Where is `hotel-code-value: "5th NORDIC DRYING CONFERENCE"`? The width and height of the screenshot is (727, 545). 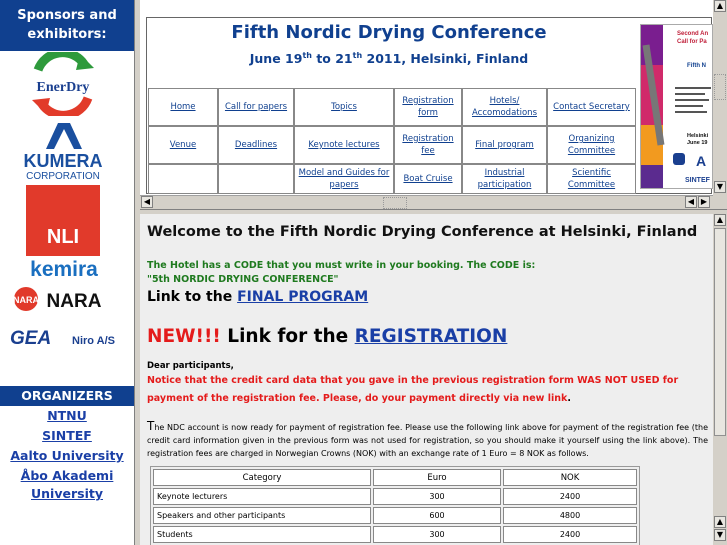 hotel-code-value: "5th NORDIC DRYING CONFERENCE" is located at coordinates (243, 279).